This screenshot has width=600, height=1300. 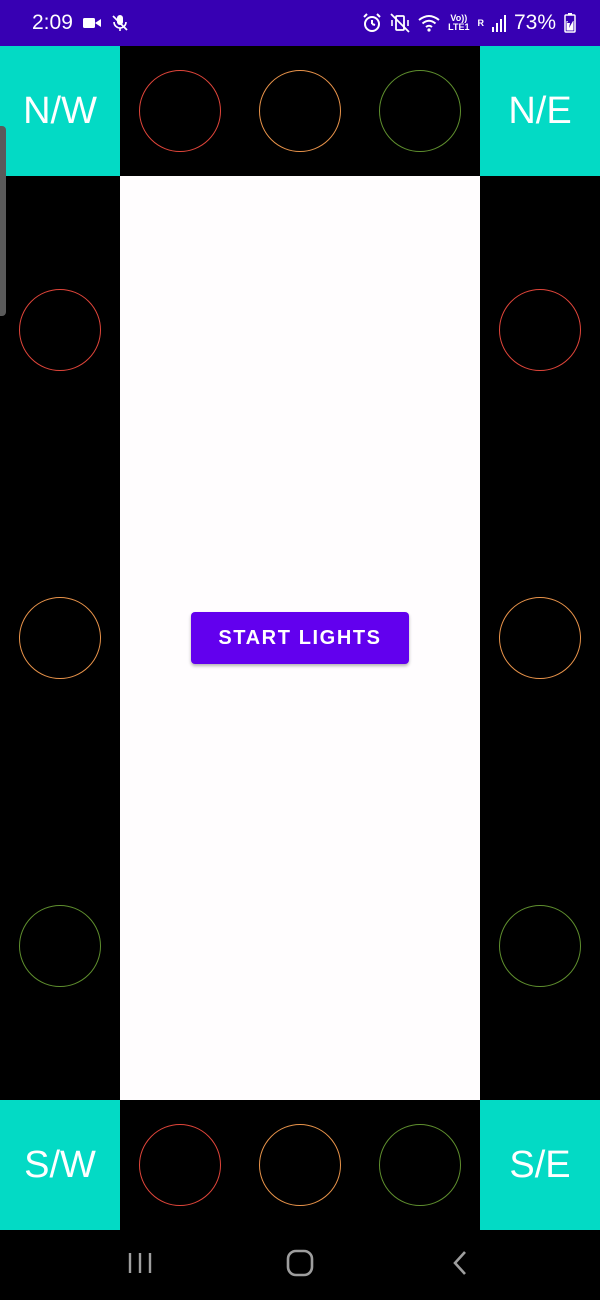 I want to click on mute-mic-icon, so click(x=120, y=23).